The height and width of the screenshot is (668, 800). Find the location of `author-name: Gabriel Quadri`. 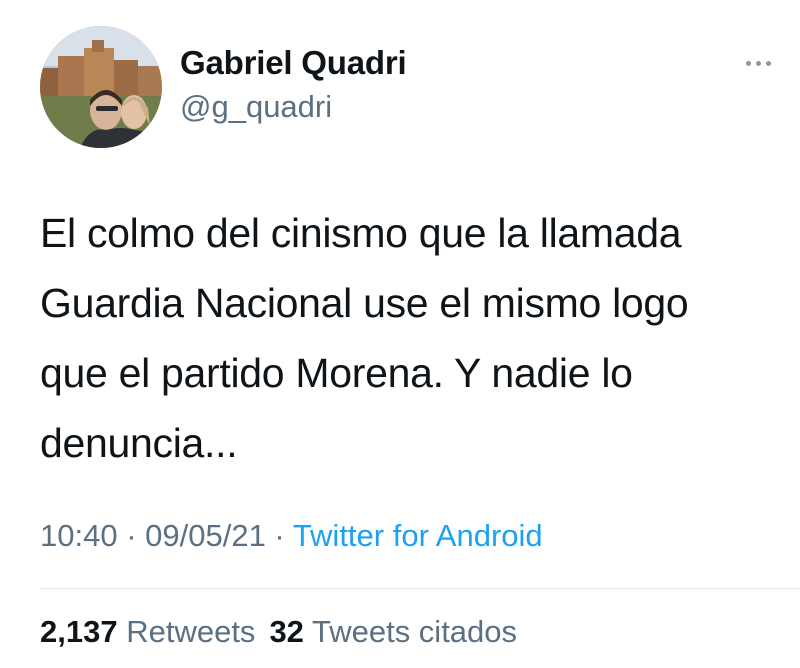

author-name: Gabriel Quadri is located at coordinates (293, 63).